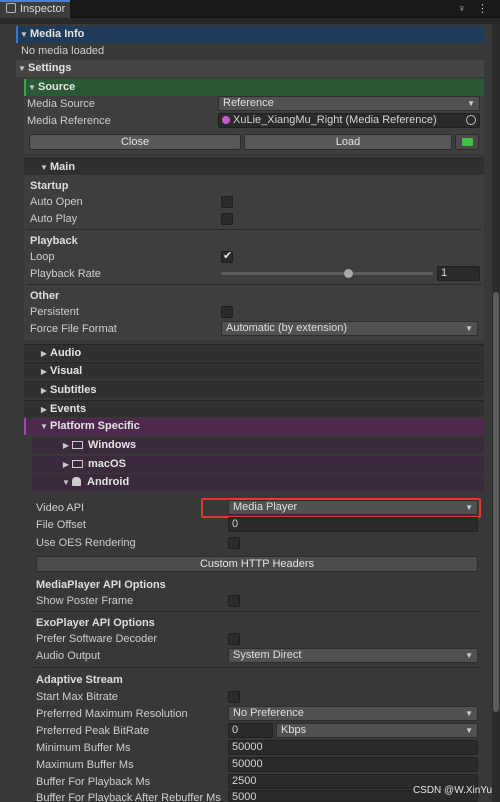  Describe the element at coordinates (458, 273) in the screenshot. I see `playback-rate-field: 1` at that location.